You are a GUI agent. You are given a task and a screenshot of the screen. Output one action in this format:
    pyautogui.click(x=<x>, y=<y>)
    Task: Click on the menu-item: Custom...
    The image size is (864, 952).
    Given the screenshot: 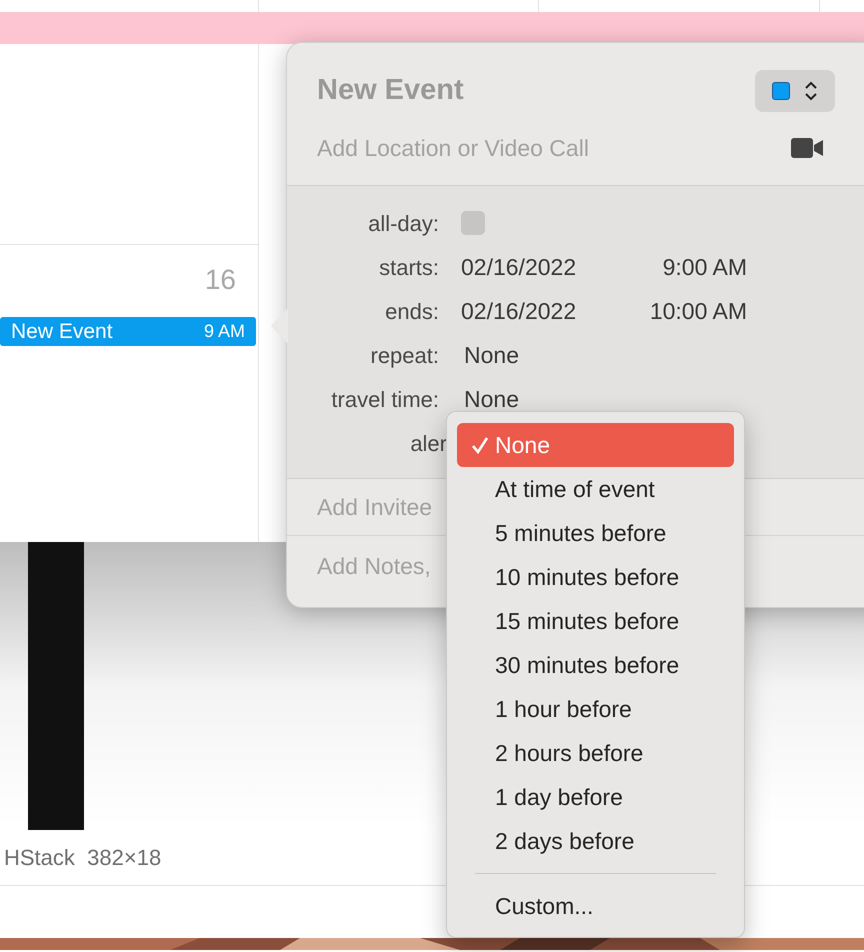 What is the action you would take?
    pyautogui.click(x=595, y=906)
    